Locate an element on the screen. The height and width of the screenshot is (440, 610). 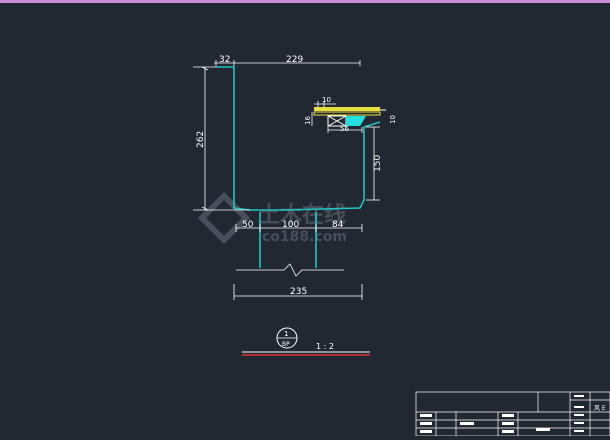
scale-label: 1 : 2 is located at coordinates (325, 346).